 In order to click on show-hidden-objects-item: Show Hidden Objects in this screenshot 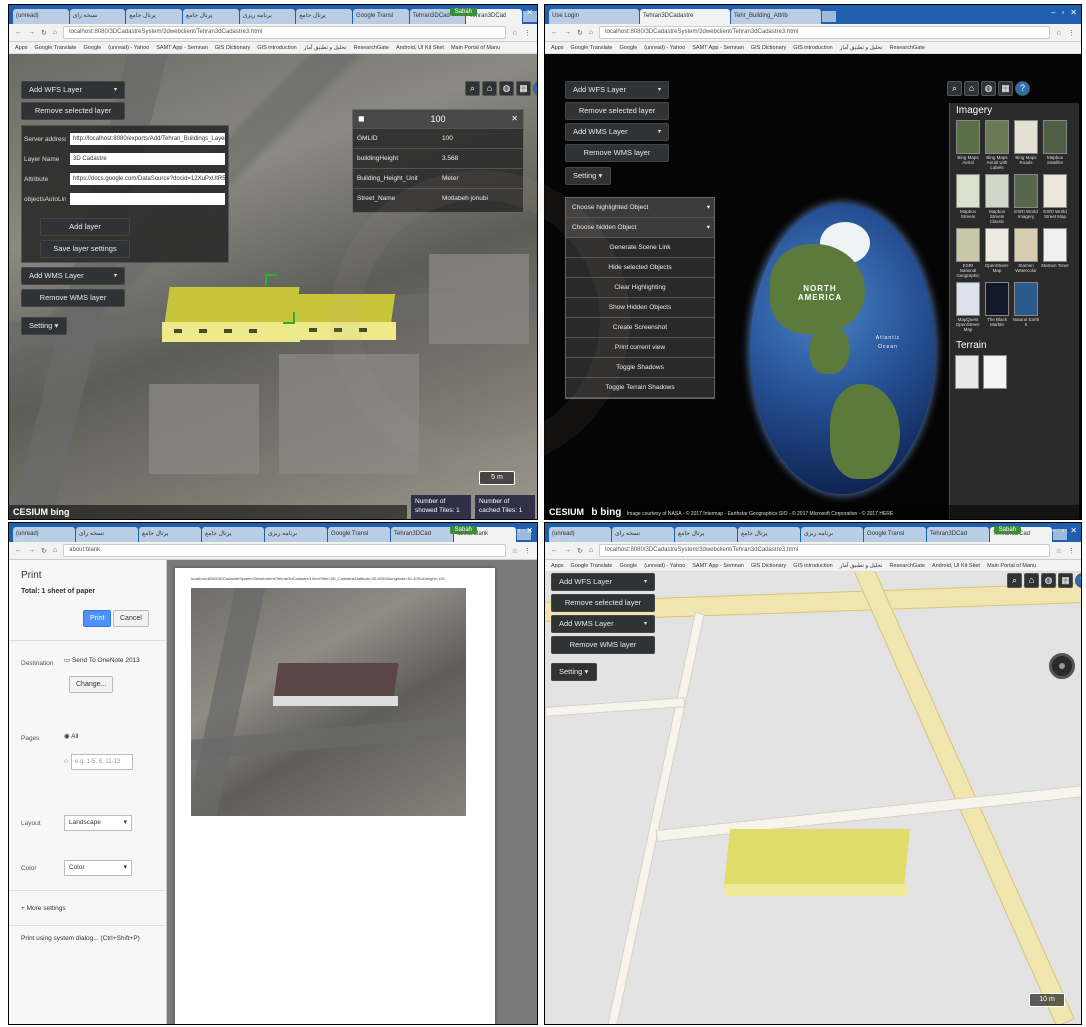, I will do `click(640, 308)`.